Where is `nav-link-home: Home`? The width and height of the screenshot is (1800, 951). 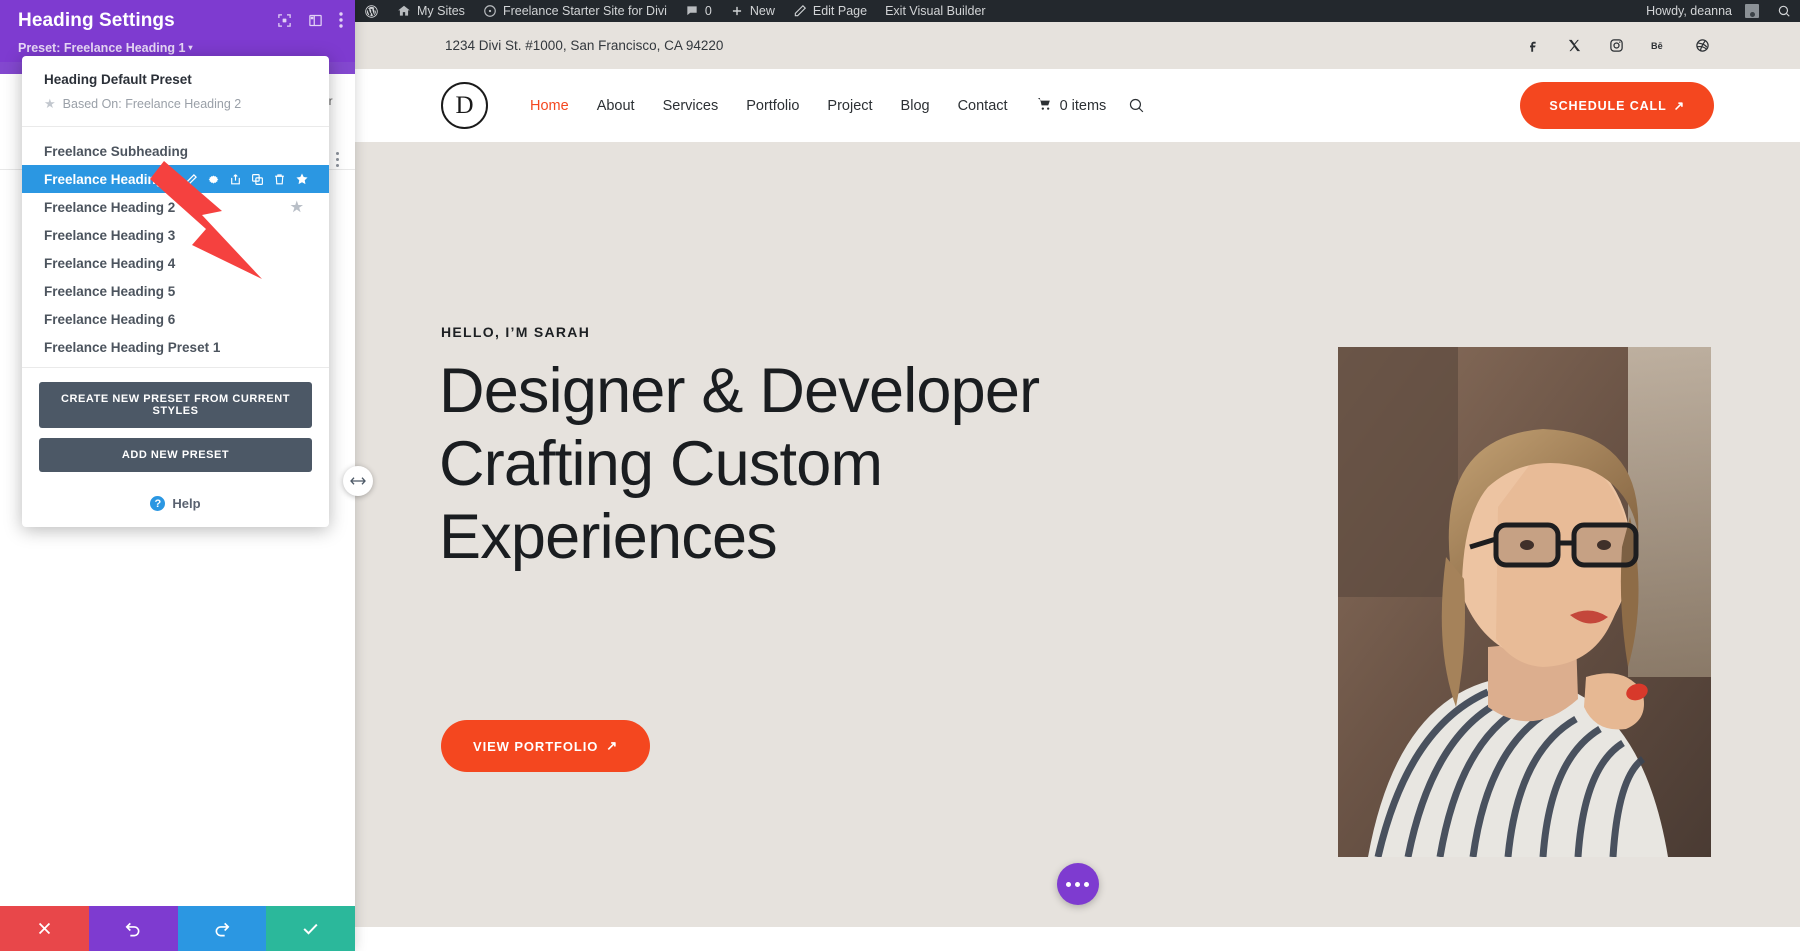
nav-link-home: Home is located at coordinates (549, 106).